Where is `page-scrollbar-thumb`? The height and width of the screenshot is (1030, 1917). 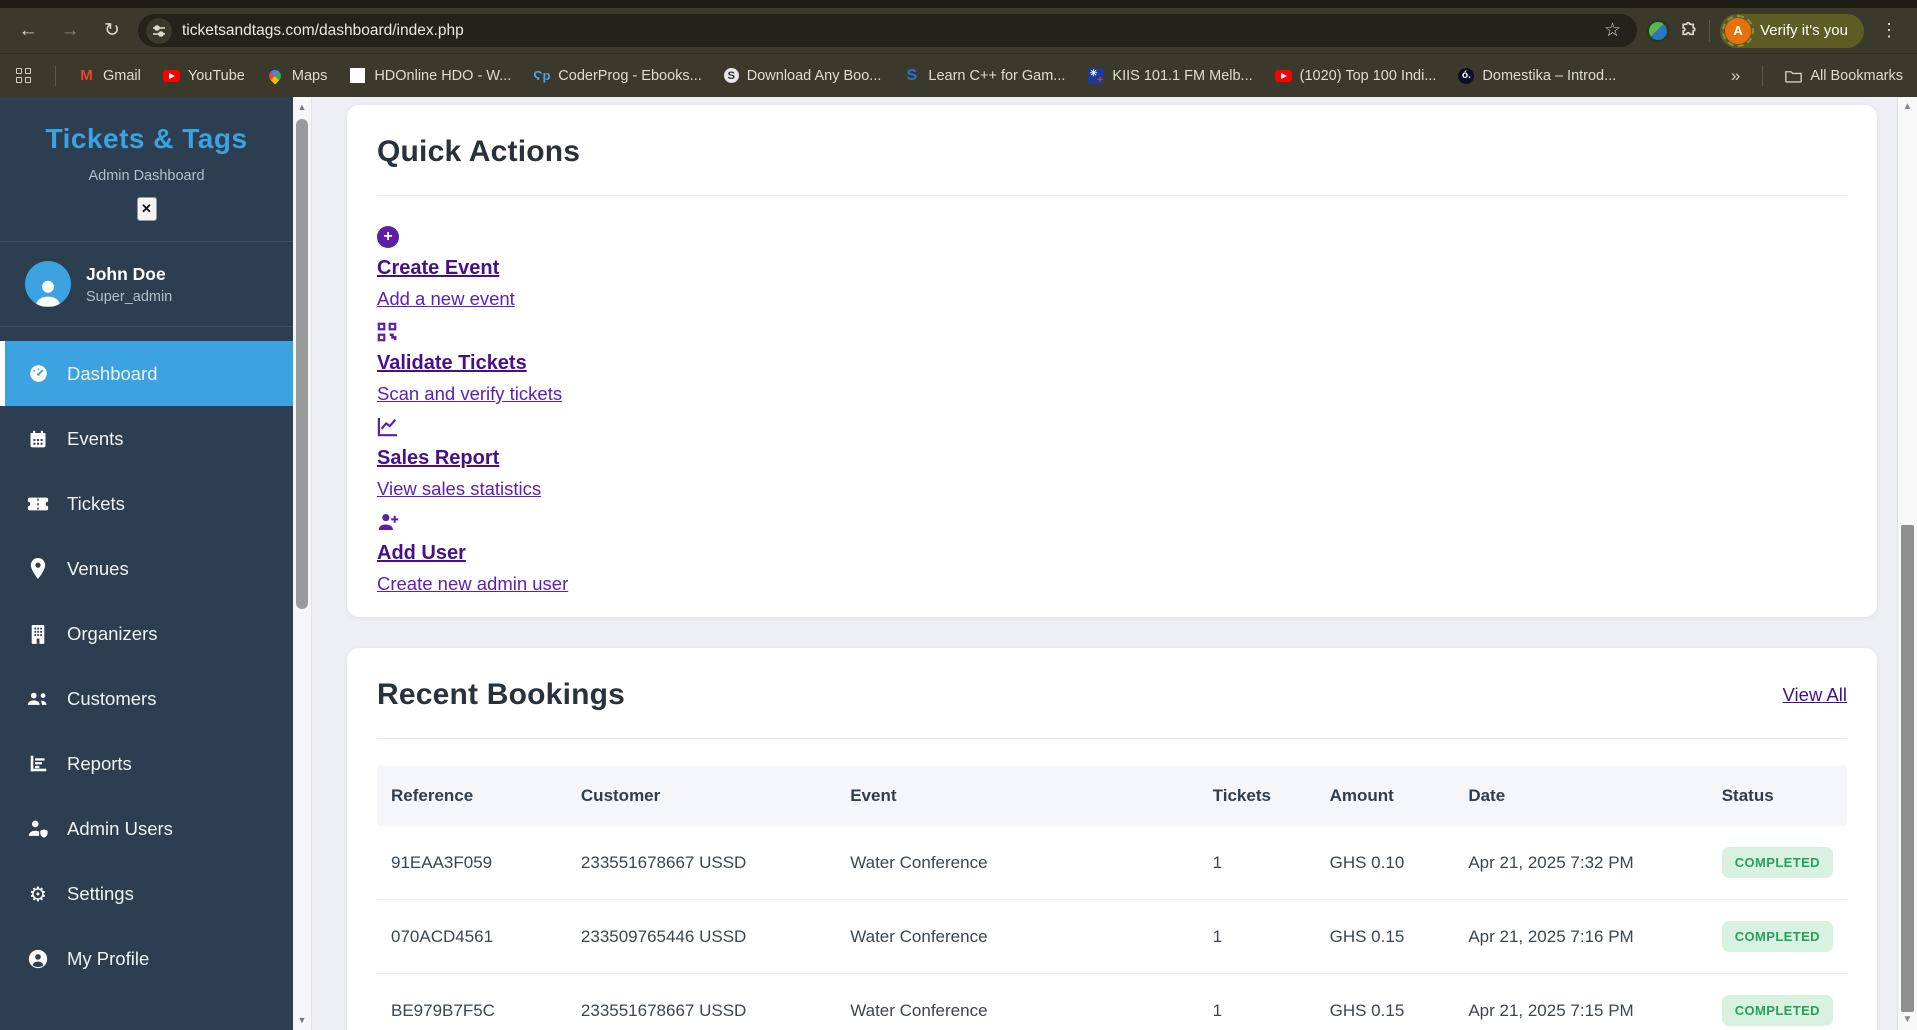 page-scrollbar-thumb is located at coordinates (1907, 768).